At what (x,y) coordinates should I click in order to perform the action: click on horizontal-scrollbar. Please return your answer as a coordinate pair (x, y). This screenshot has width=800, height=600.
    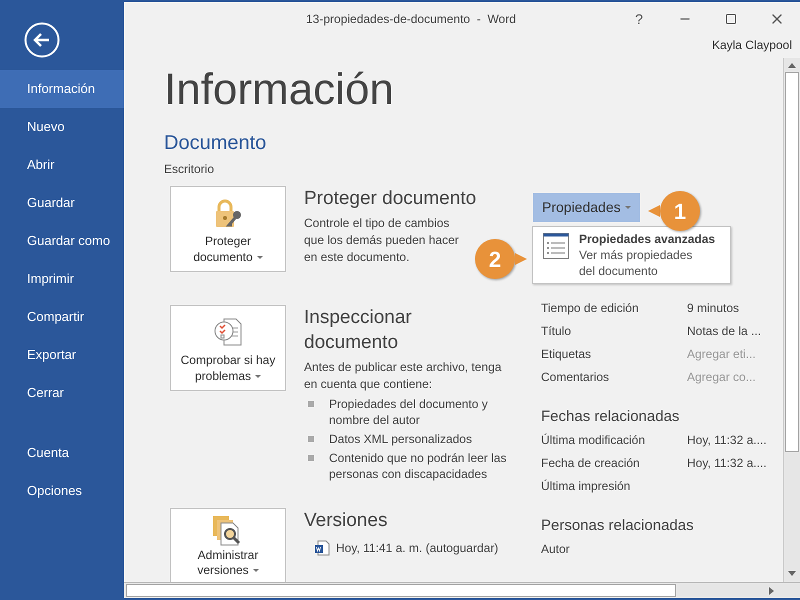
    Looking at the image, I should click on (462, 590).